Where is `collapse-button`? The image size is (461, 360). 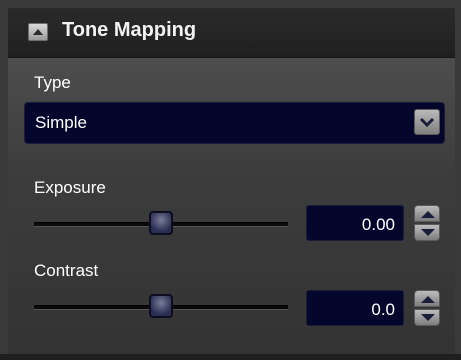 collapse-button is located at coordinates (38, 32).